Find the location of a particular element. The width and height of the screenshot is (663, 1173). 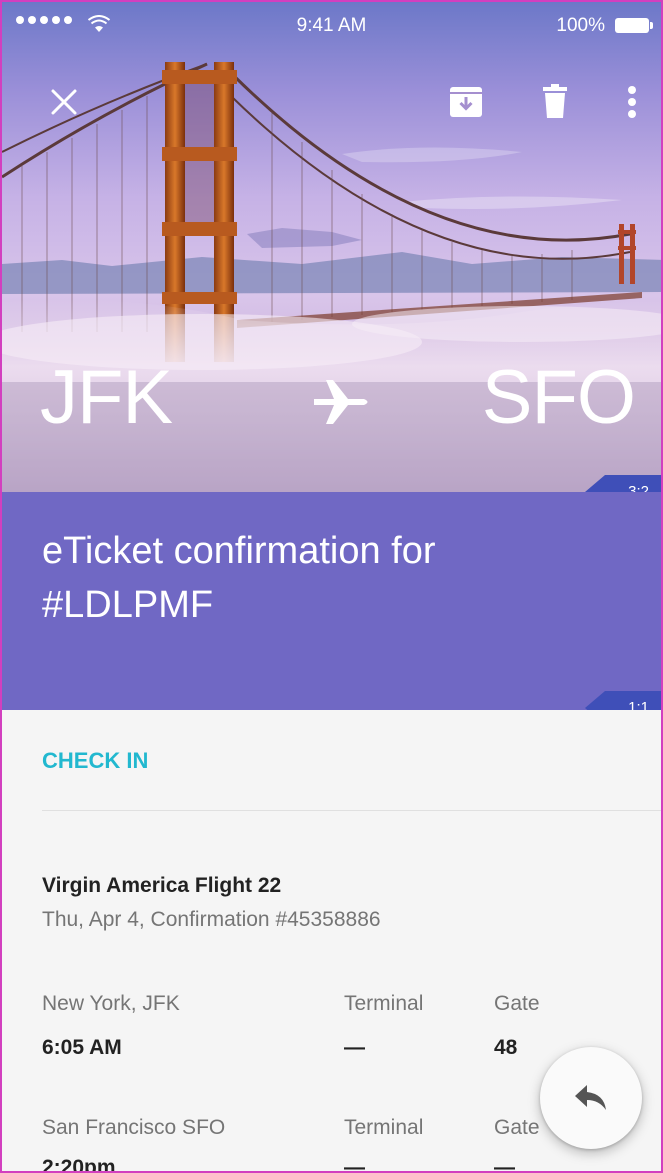

flight-route: JFK SFO is located at coordinates (331, 409).